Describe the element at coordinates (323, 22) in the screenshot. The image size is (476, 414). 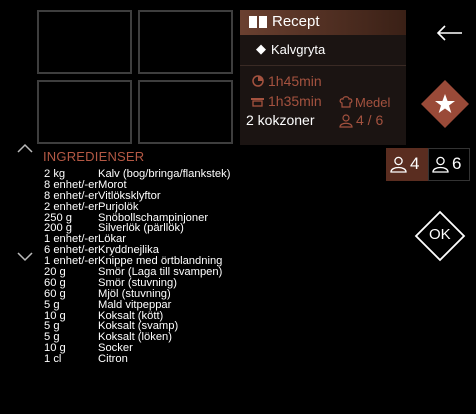
I see `recipe-header: Recept` at that location.